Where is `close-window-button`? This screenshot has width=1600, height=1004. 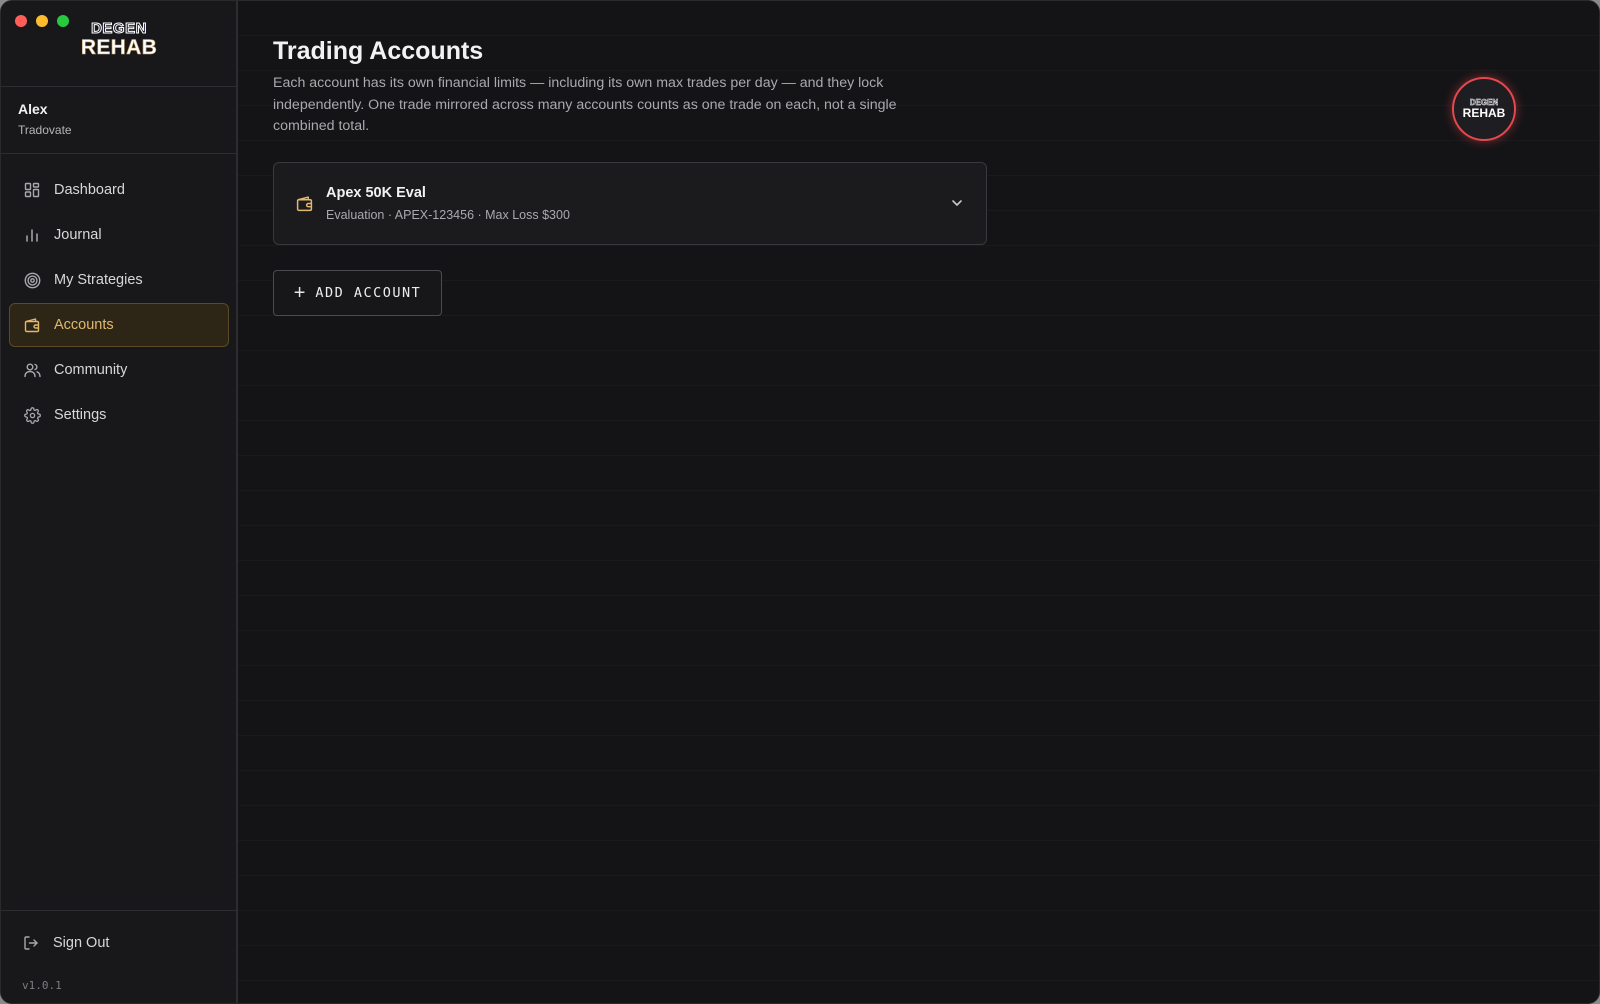
close-window-button is located at coordinates (21, 21).